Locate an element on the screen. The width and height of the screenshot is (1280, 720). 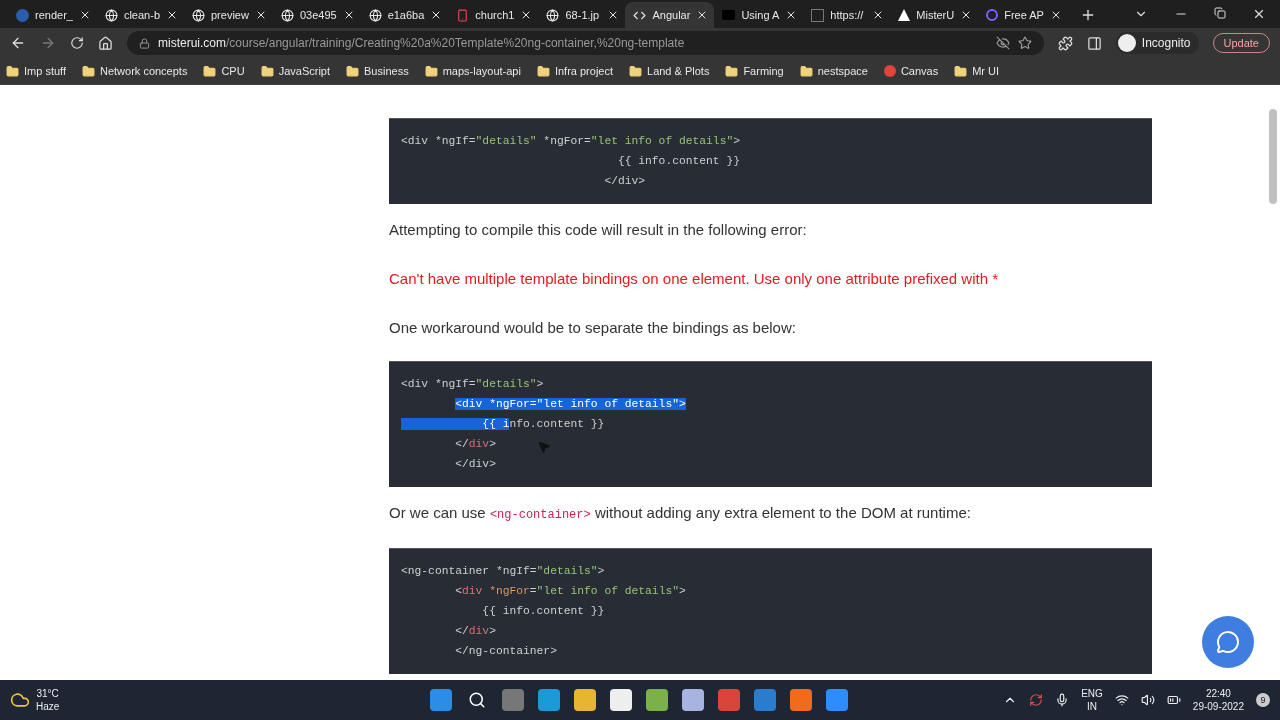
bookmark: Network concepts is located at coordinates (135, 71).